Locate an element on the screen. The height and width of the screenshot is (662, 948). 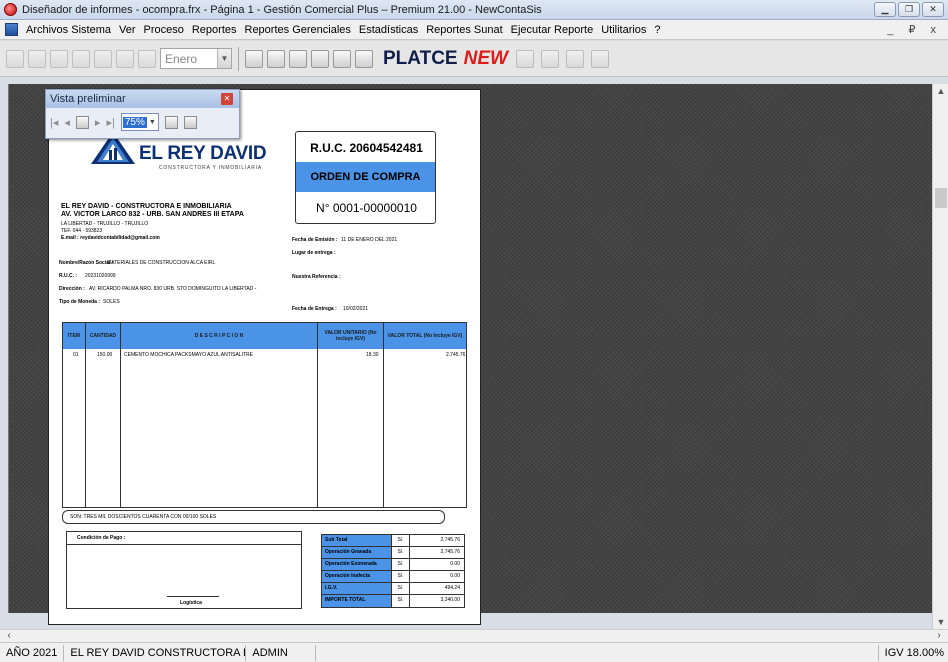
calendar-icon is located at coordinates (298, 58).